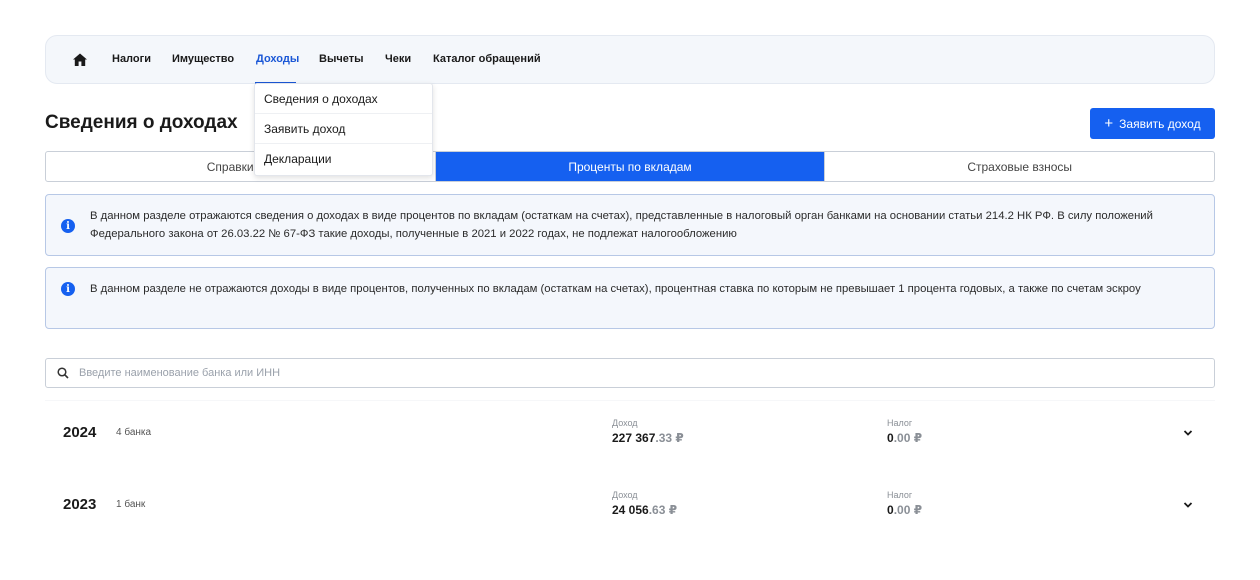 The height and width of the screenshot is (580, 1260). I want to click on income-value: 227 367.33 ₽, so click(648, 438).